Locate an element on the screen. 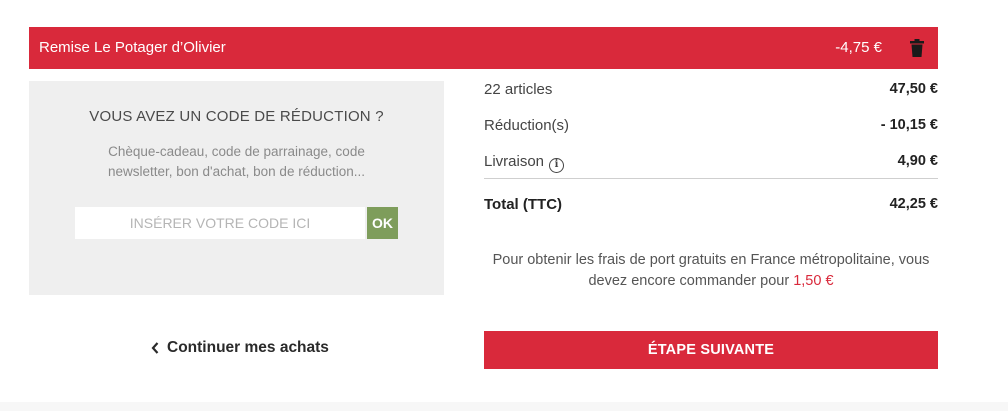 This screenshot has width=1008, height=411. discount-label: Remise Le Potager d’Olivier is located at coordinates (132, 47).